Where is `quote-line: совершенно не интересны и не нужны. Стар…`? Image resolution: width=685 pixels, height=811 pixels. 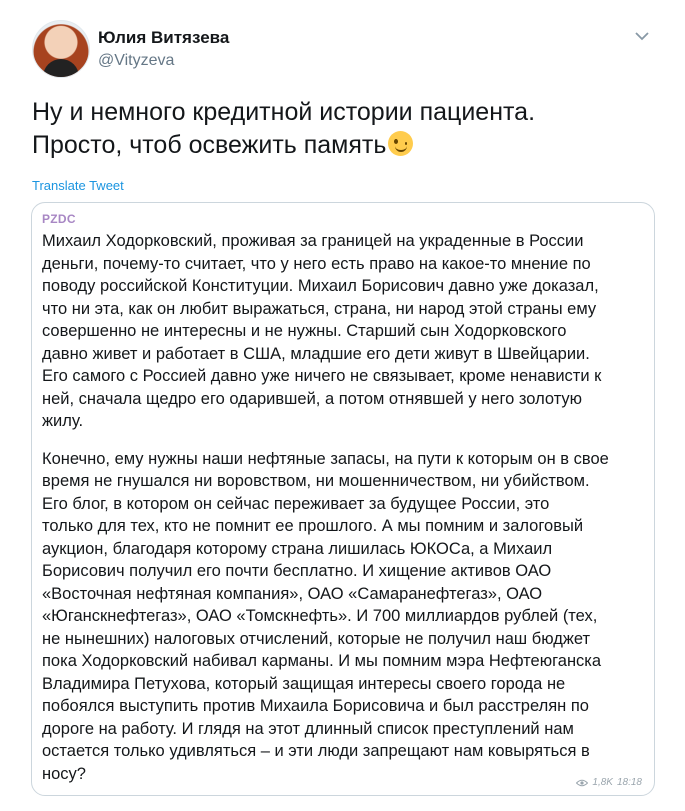
quote-line: совершенно не интересны и не нужны. Стар… is located at coordinates (304, 331).